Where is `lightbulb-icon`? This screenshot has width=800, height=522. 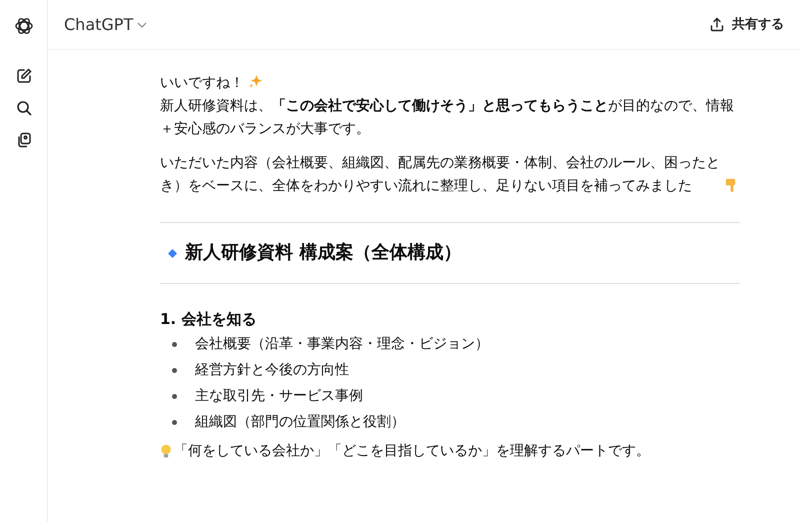
lightbulb-icon is located at coordinates (166, 451).